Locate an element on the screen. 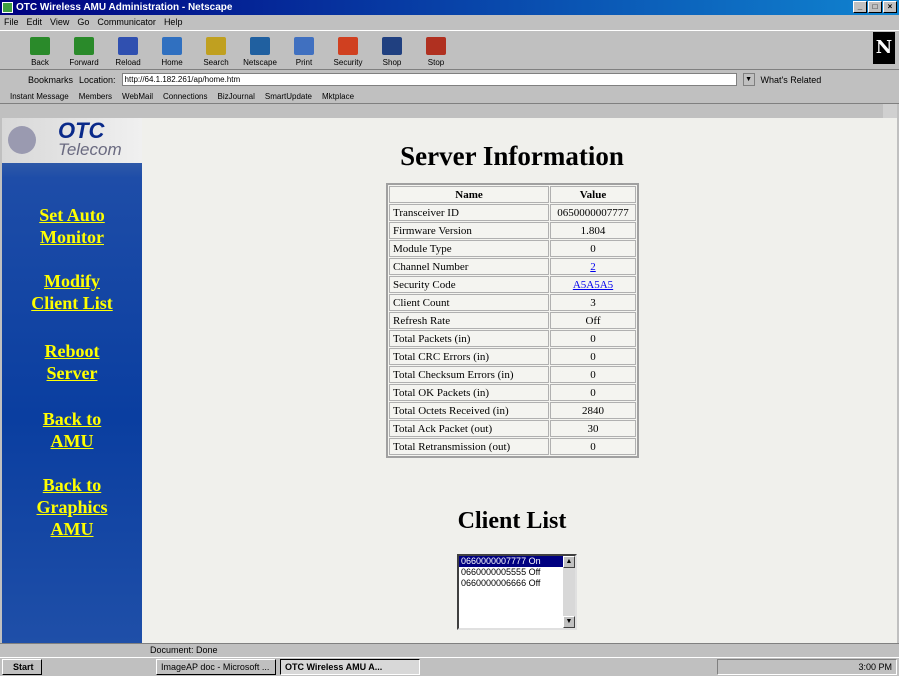 This screenshot has height=676, width=899. nav-set-auto-monitor: Set Auto Monitor is located at coordinates (72, 226).